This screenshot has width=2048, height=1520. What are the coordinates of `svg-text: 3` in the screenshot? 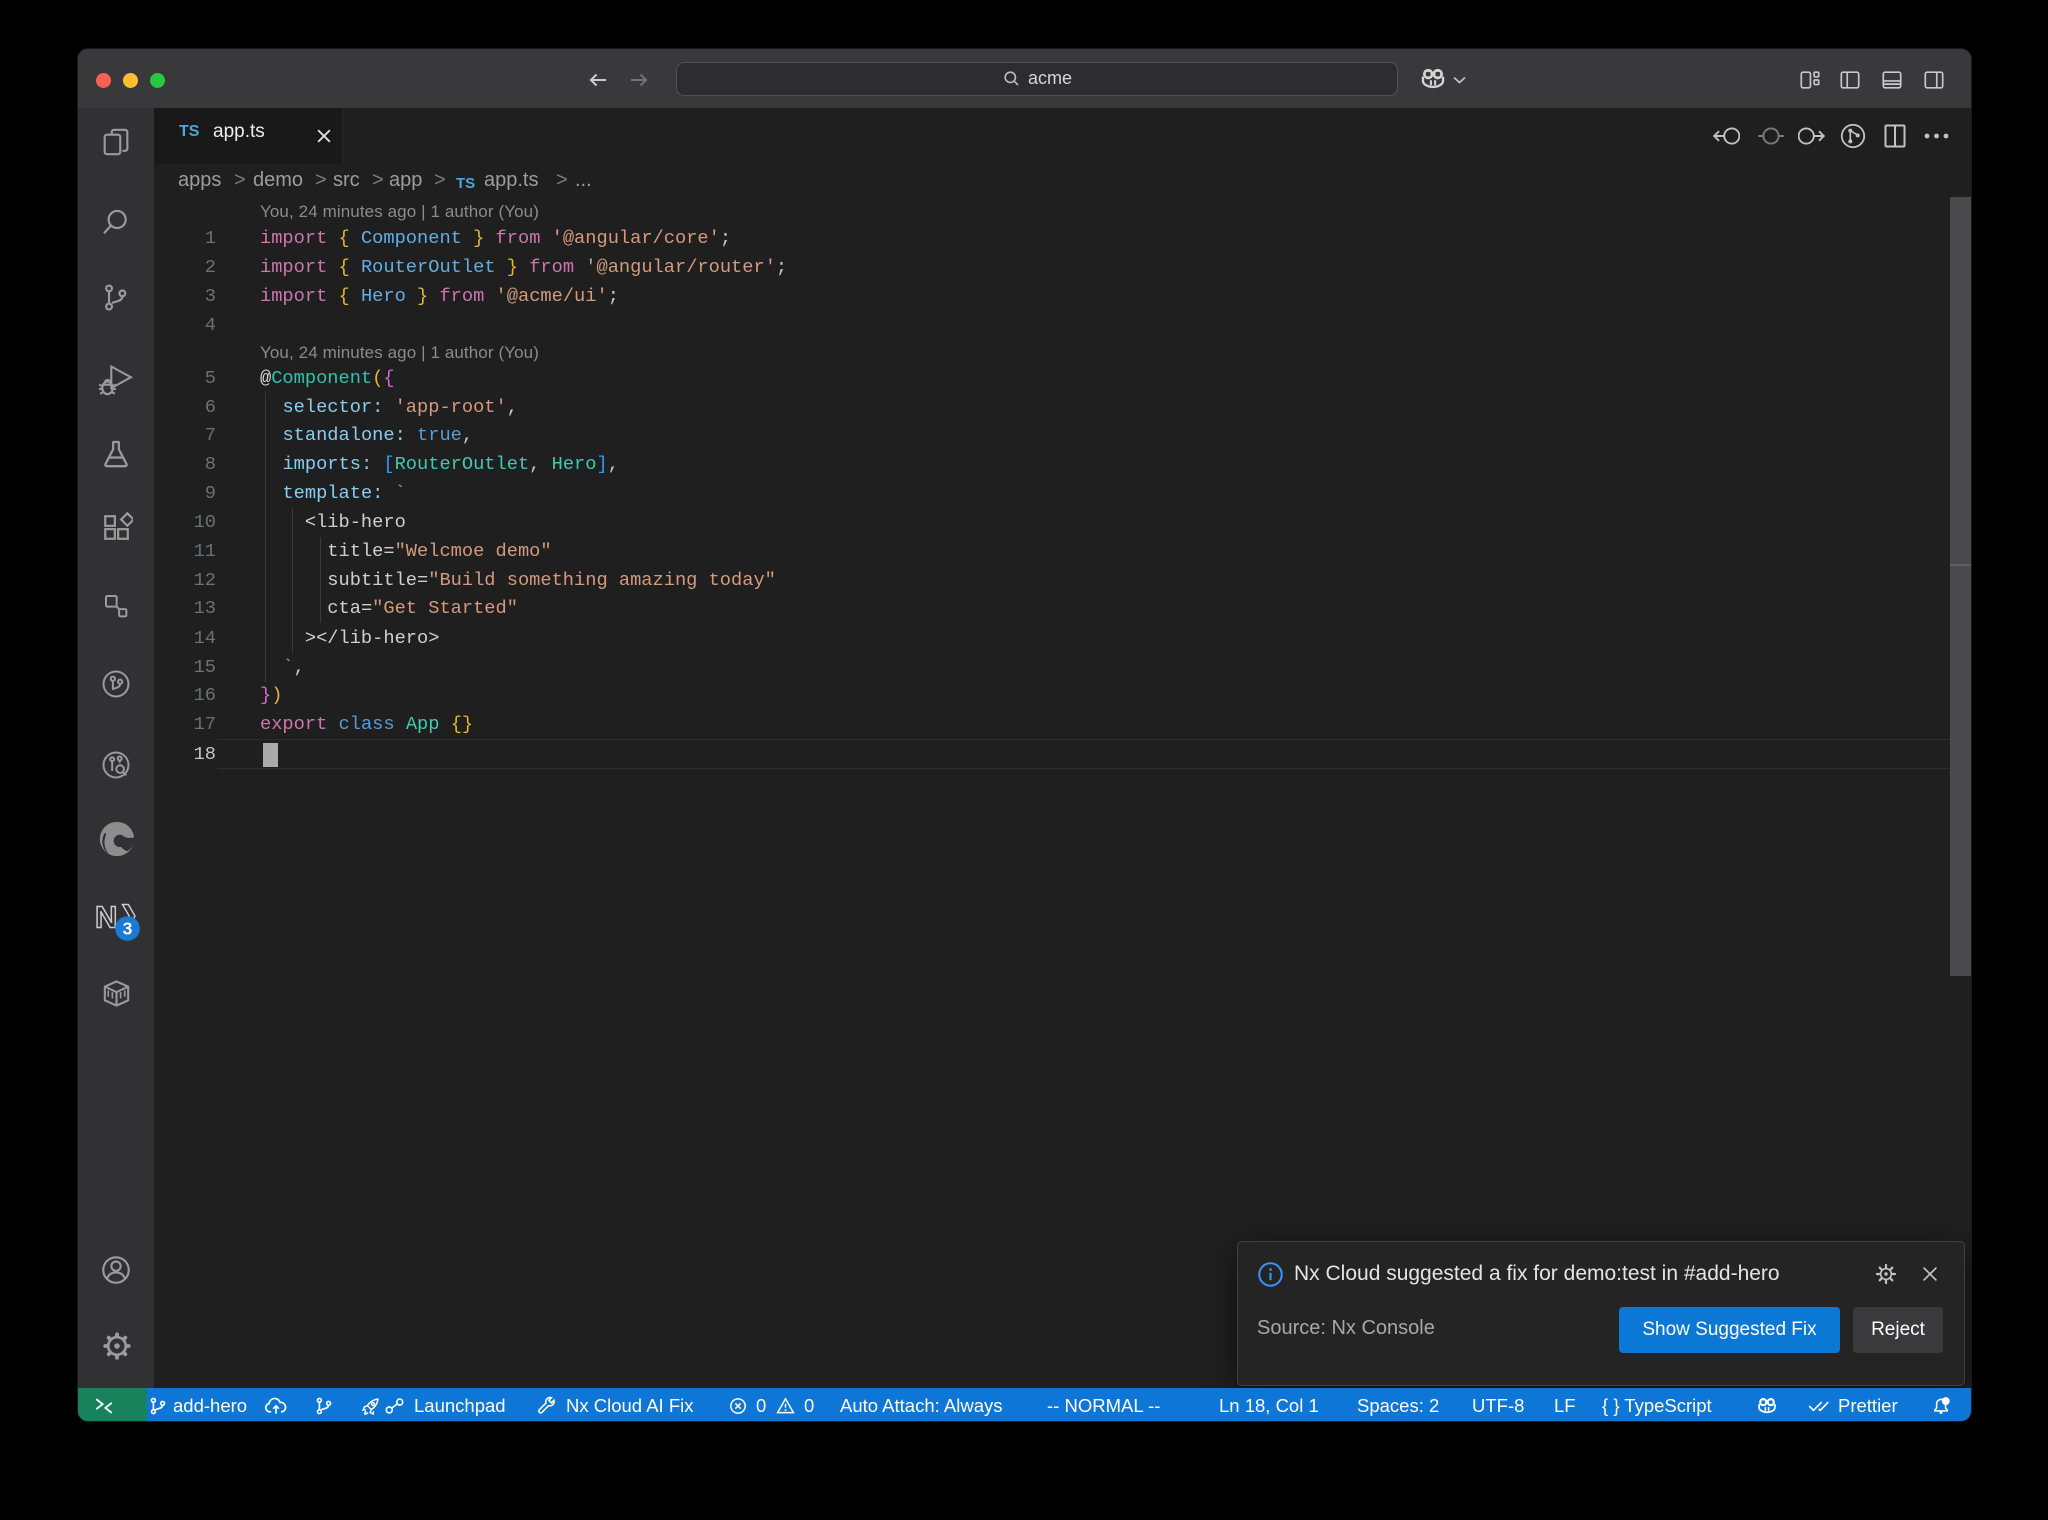 It's located at (128, 929).